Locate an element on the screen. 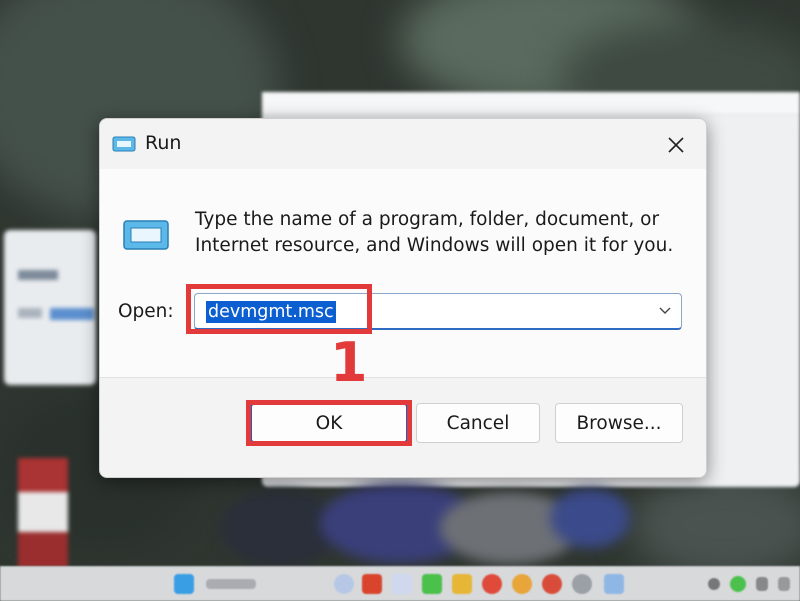 The image size is (800, 601). title-bar: Run is located at coordinates (403, 144).